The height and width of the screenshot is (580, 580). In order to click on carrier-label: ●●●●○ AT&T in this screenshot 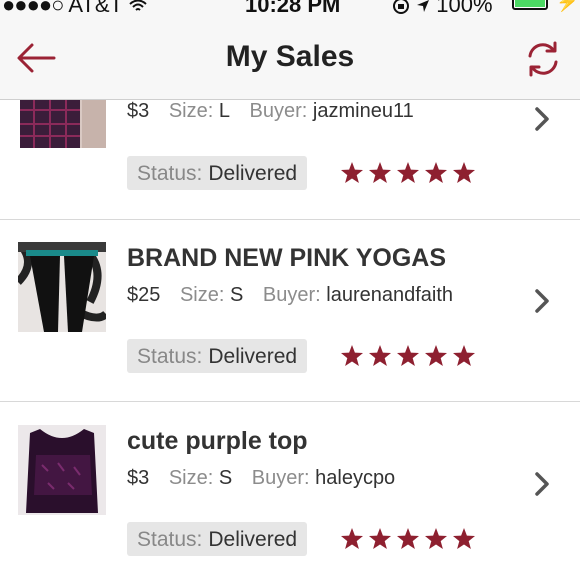, I will do `click(74, 7)`.